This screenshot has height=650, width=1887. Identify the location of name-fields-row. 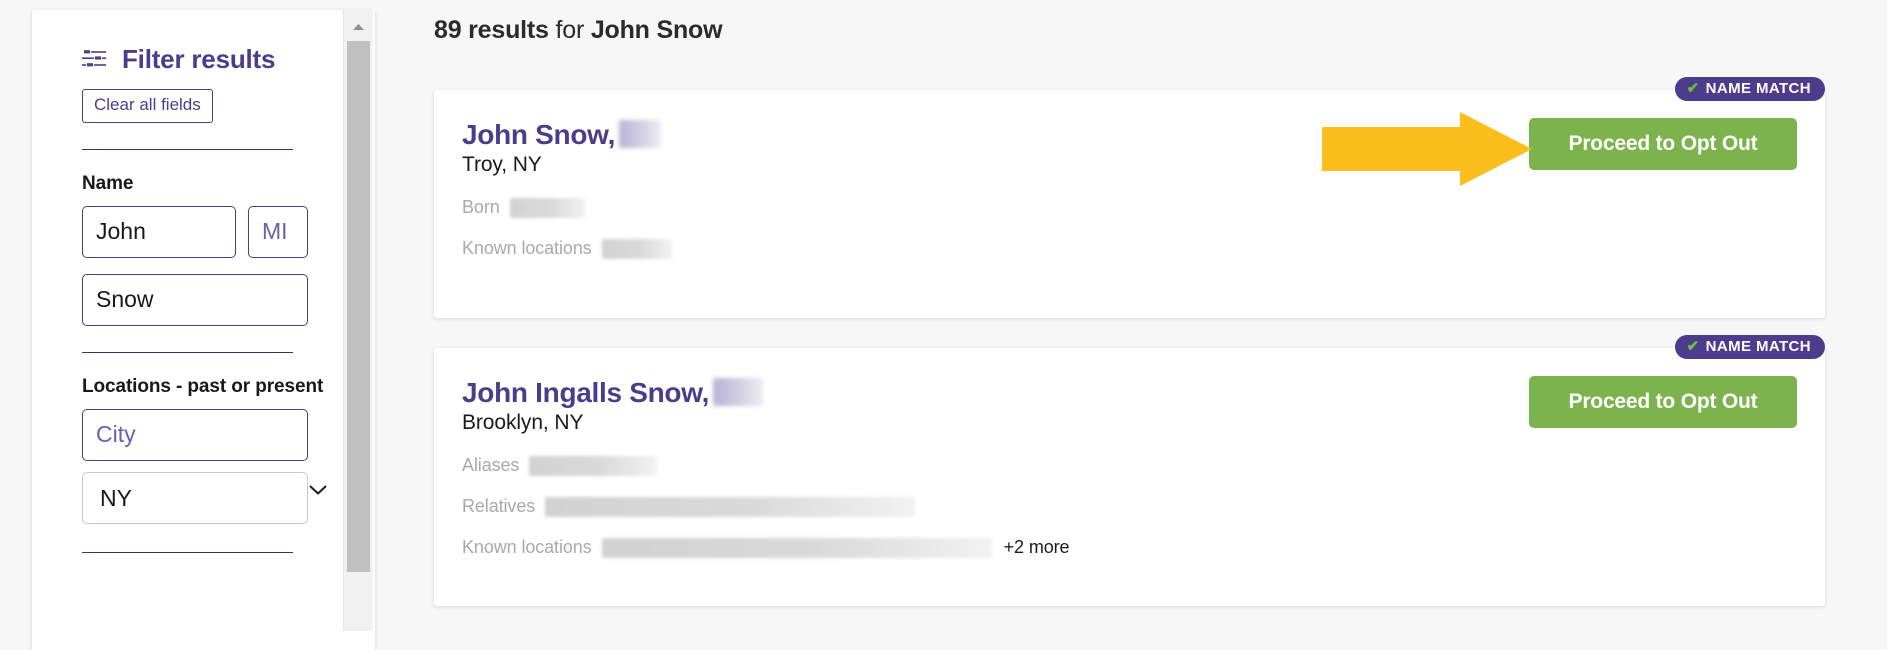
(212, 231).